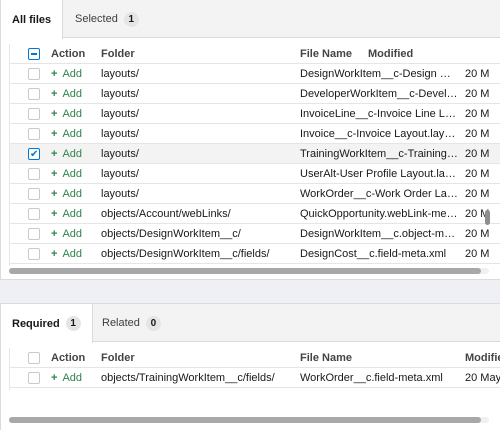  I want to click on top-tabbar: All files Selected 1, so click(250, 19).